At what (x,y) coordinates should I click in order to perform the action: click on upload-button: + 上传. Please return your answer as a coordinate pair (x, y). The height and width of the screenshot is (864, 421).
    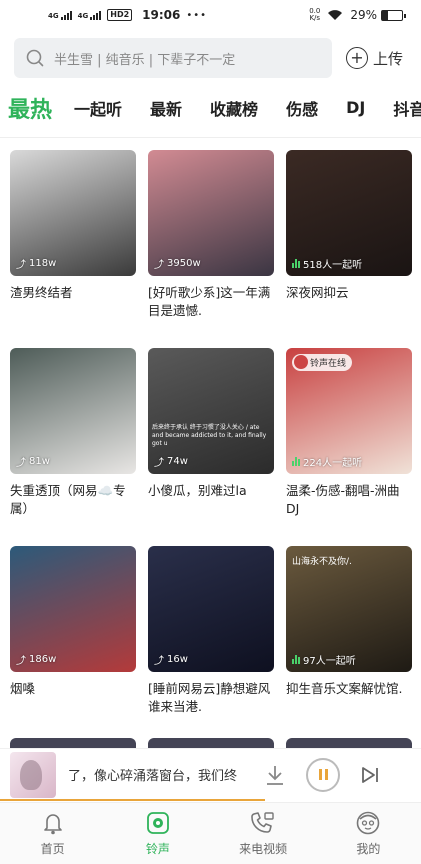
    Looking at the image, I should click on (374, 58).